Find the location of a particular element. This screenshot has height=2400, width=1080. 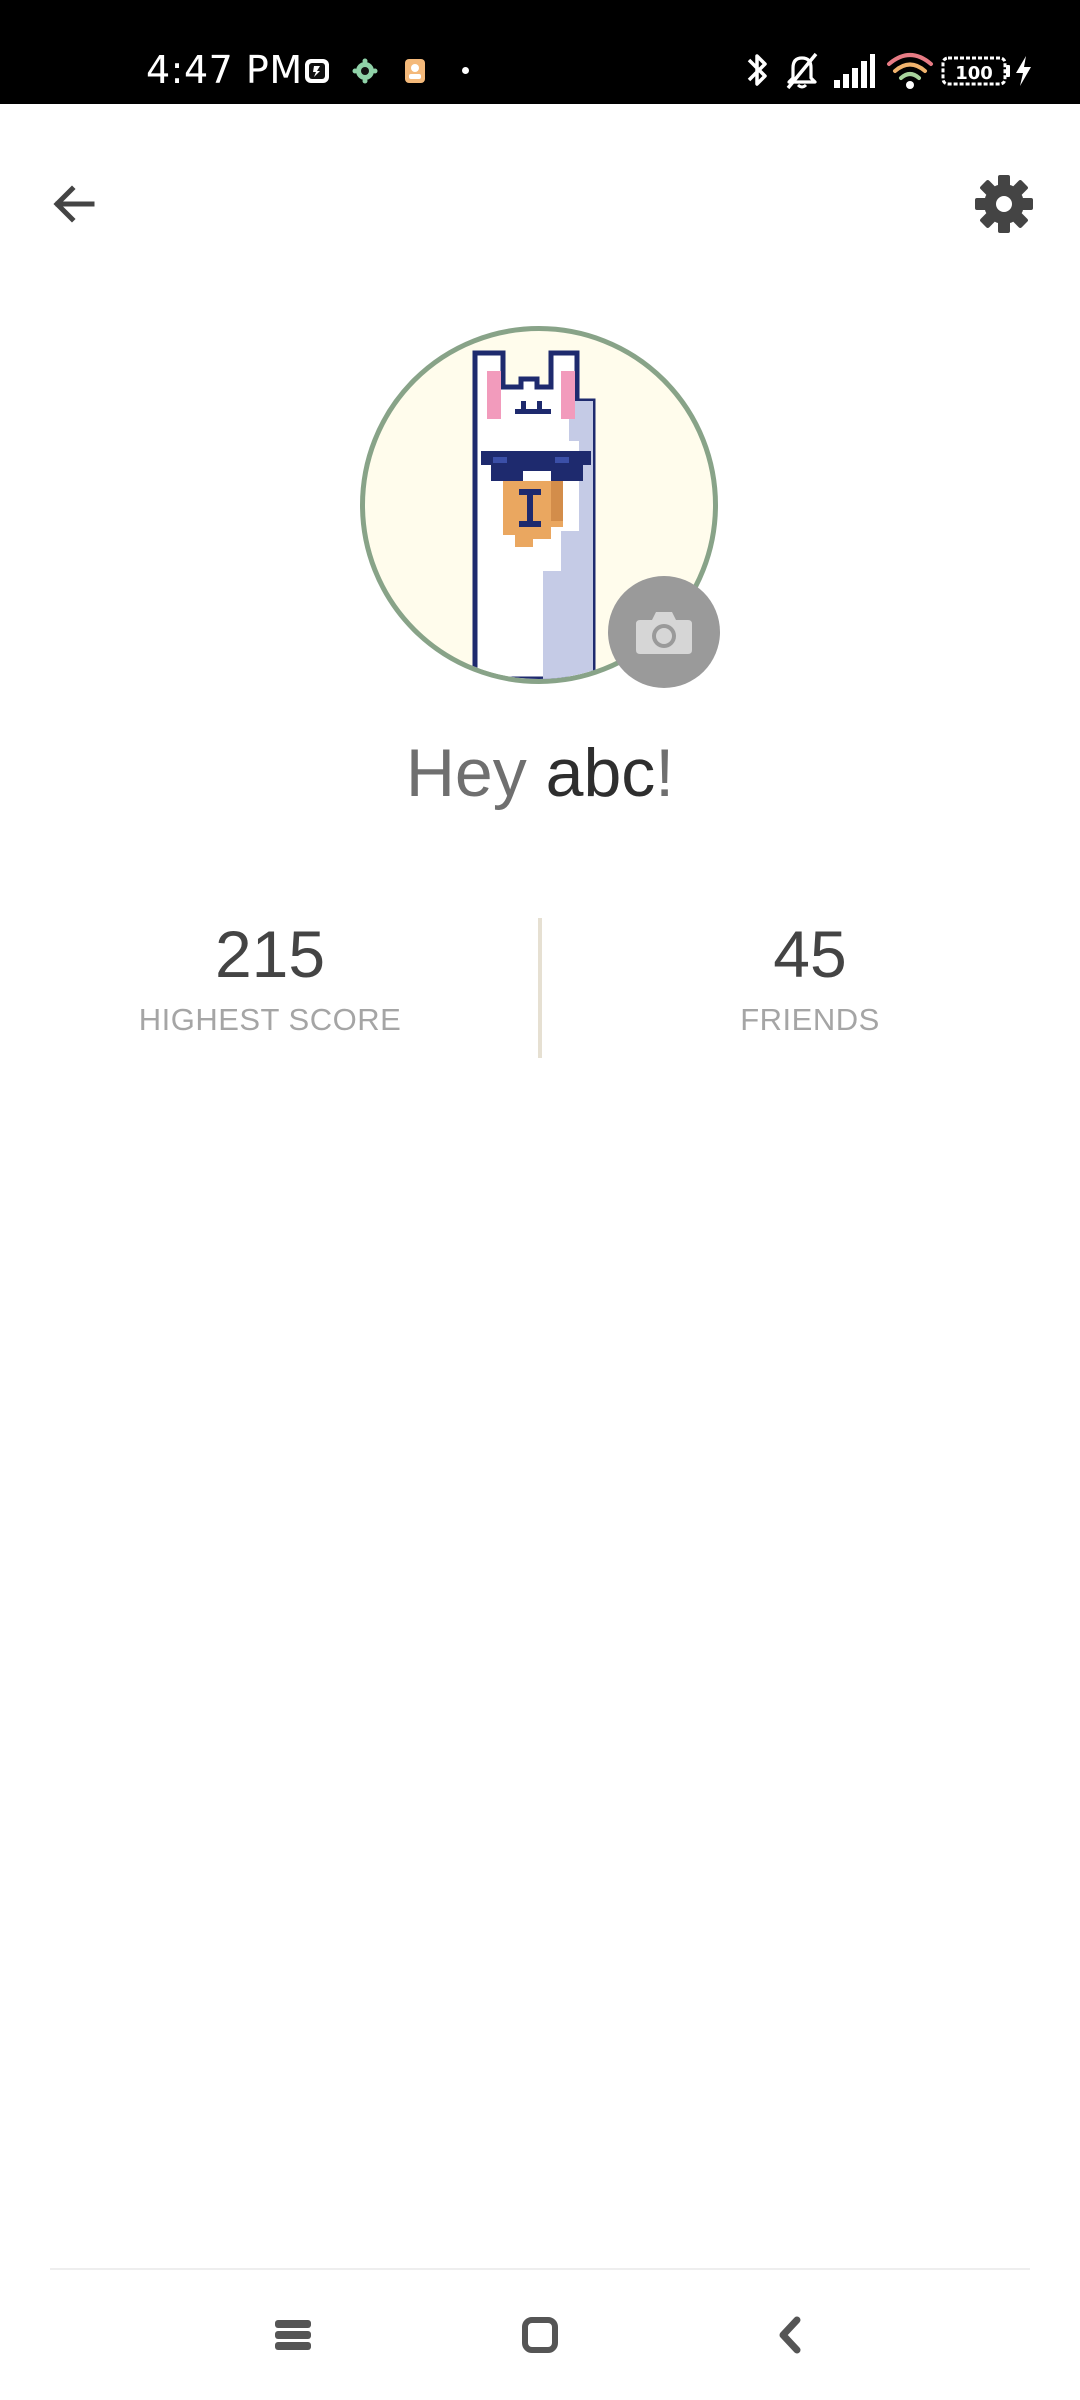

bell-off-icon is located at coordinates (802, 71).